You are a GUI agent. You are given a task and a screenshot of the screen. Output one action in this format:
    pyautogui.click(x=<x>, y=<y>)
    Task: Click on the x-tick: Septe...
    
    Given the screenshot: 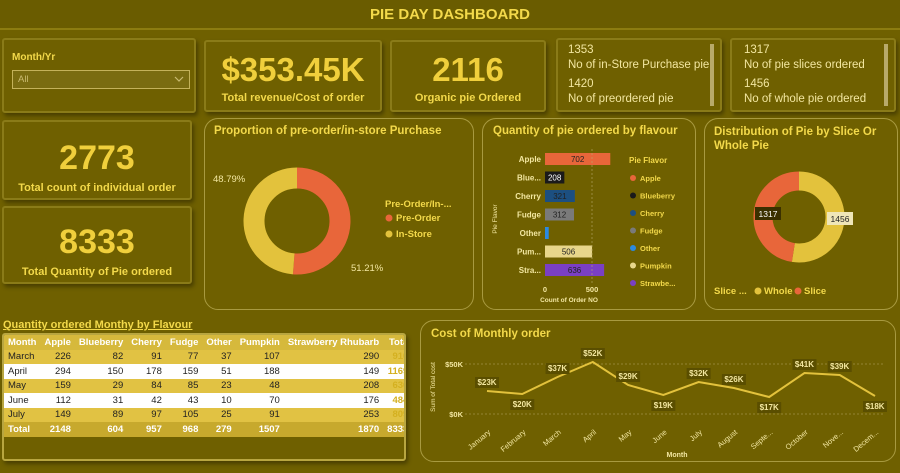 What is the action you would take?
    pyautogui.click(x=762, y=440)
    